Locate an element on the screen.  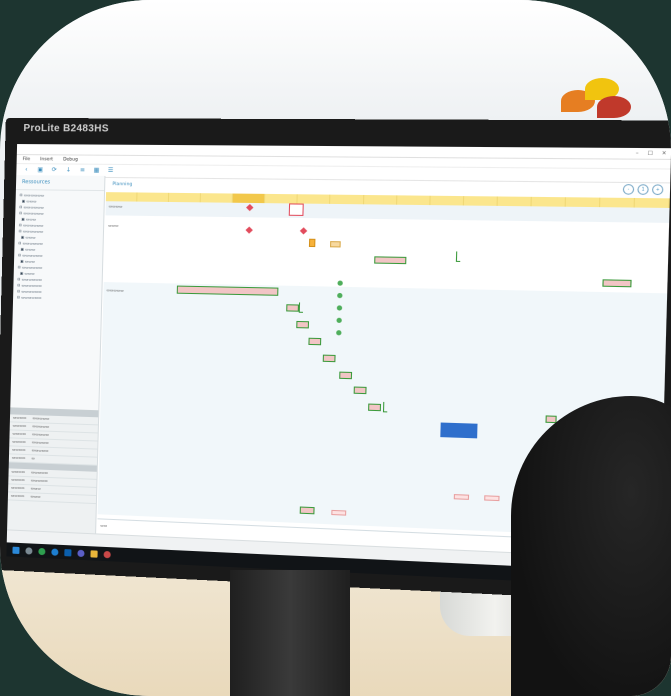
zoom-reset-button: 1 is located at coordinates (643, 189).